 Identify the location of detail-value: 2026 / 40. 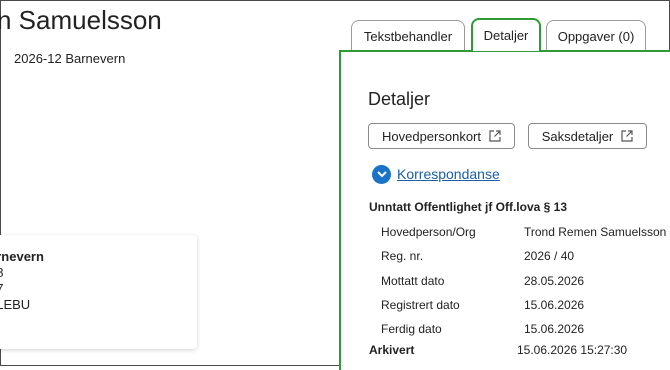
(549, 256).